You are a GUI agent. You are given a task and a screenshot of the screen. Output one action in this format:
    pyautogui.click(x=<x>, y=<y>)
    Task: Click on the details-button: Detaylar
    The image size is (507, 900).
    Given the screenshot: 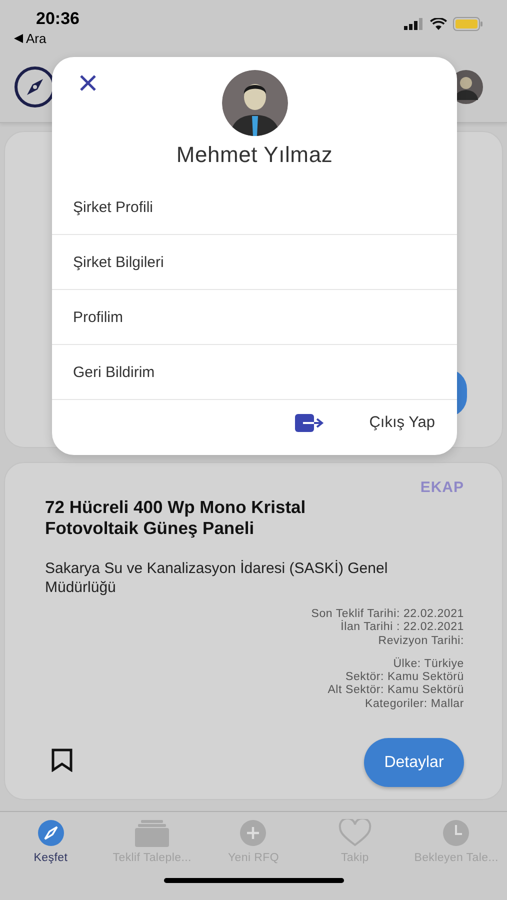 What is the action you would take?
    pyautogui.click(x=414, y=762)
    